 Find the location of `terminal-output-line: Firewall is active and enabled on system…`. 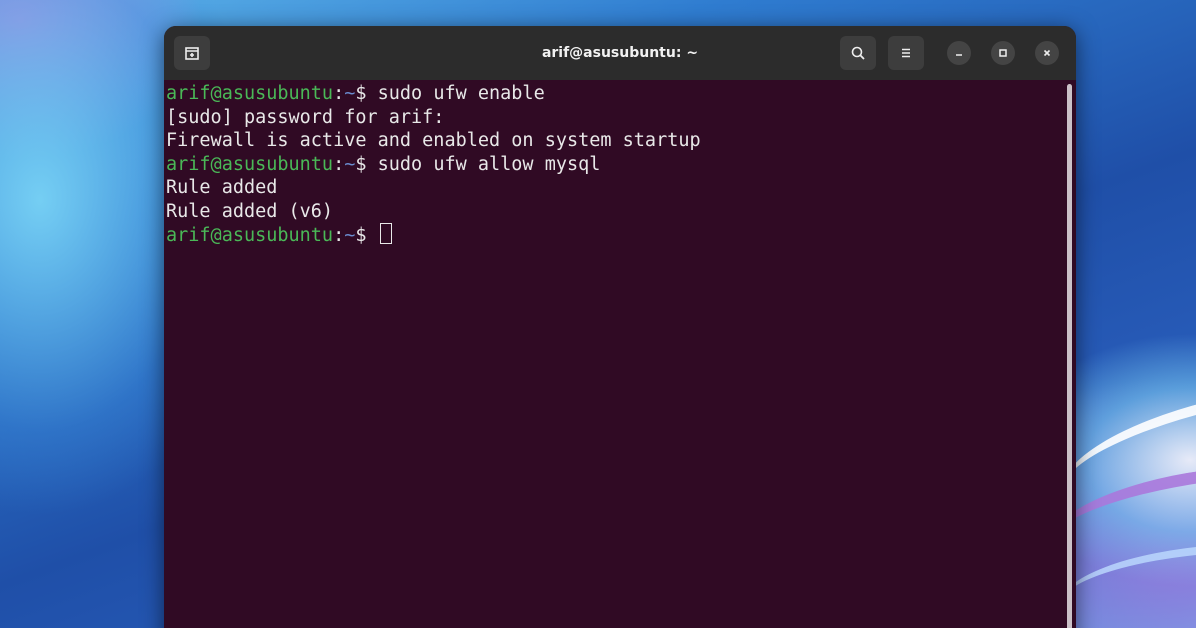

terminal-output-line: Firewall is active and enabled on system… is located at coordinates (433, 141).